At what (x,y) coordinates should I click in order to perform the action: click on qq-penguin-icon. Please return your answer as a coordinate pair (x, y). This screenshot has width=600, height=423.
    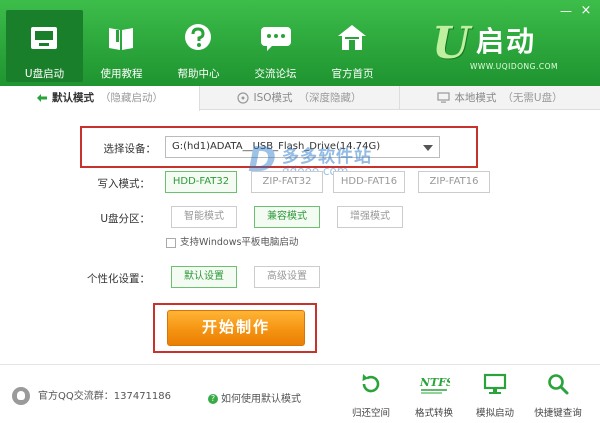
    Looking at the image, I should click on (21, 396).